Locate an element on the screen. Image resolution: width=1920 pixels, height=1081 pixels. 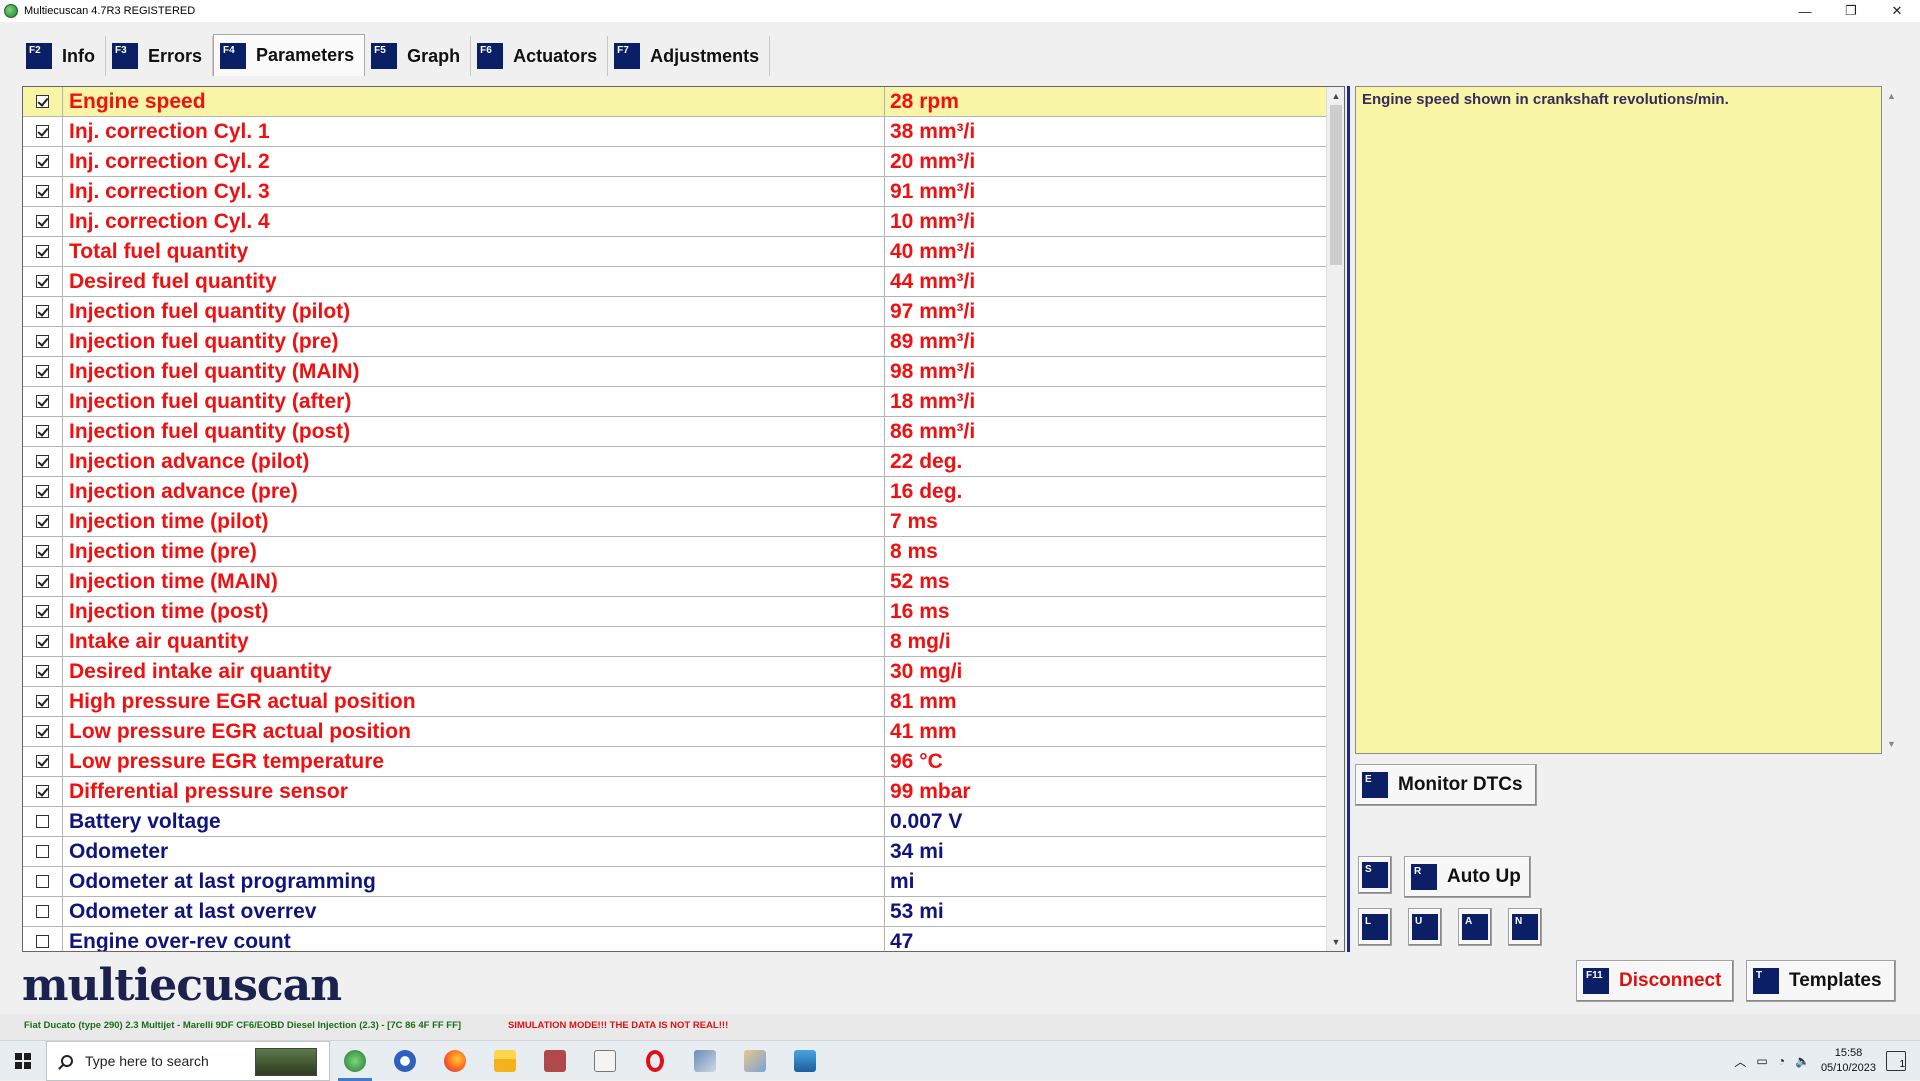
table-row: Injection time (pre) 8 ms is located at coordinates (674, 552).